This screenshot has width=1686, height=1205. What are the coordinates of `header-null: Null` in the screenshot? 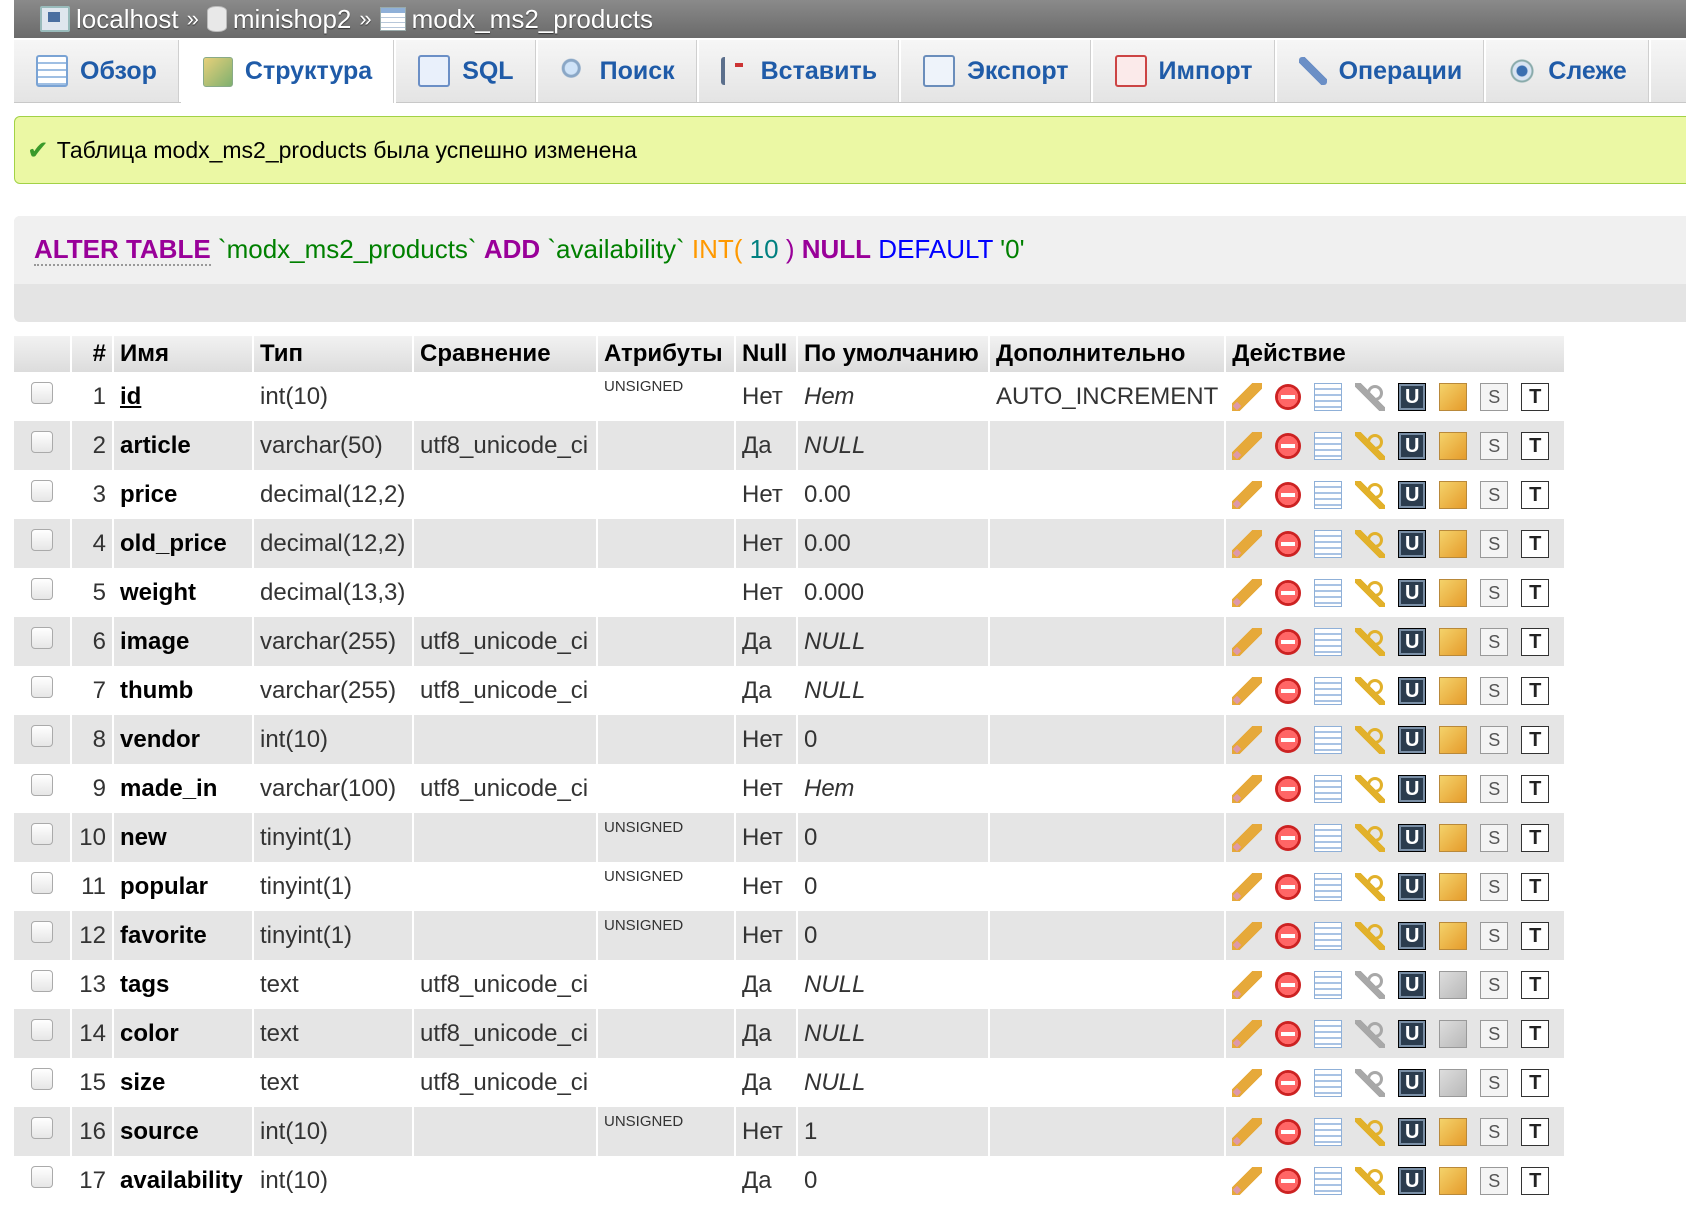 It's located at (767, 354).